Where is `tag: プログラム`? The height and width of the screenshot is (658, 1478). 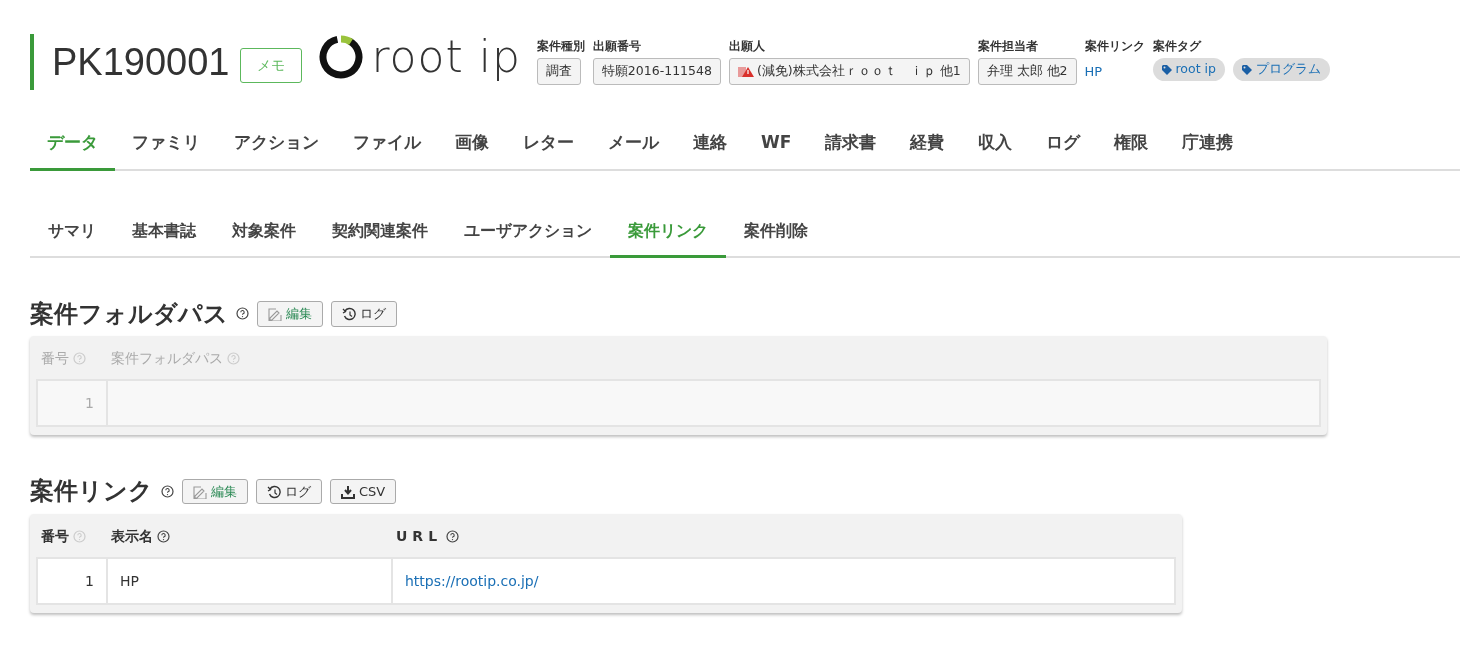
tag: プログラム is located at coordinates (1281, 69).